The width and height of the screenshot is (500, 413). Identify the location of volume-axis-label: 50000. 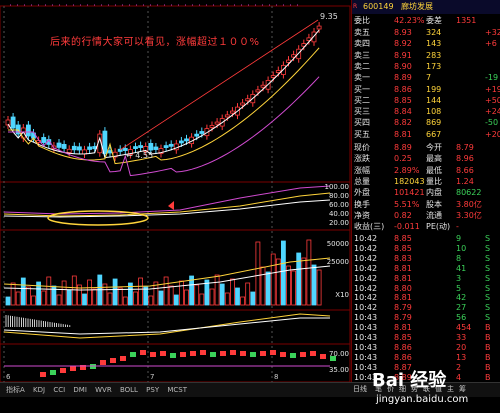
(337, 244).